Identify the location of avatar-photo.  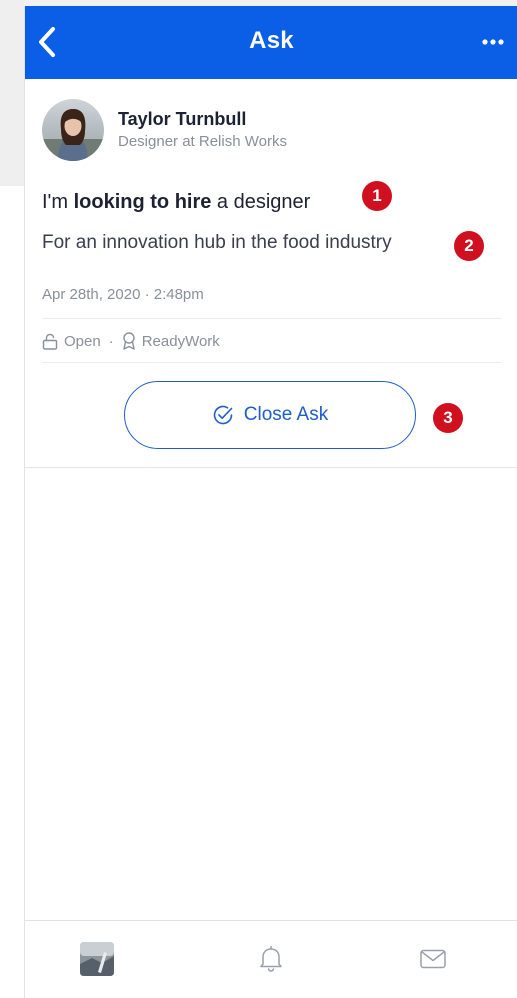
(73, 130).